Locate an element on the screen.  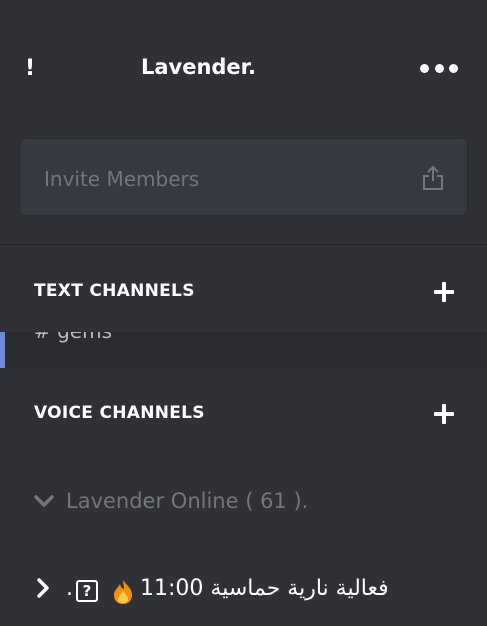
fire-icon is located at coordinates (123, 592).